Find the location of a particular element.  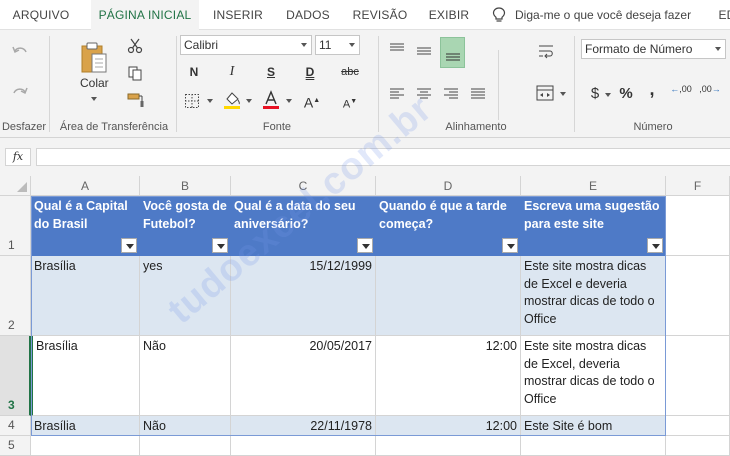

font-color-dropdown-icon is located at coordinates (289, 101).